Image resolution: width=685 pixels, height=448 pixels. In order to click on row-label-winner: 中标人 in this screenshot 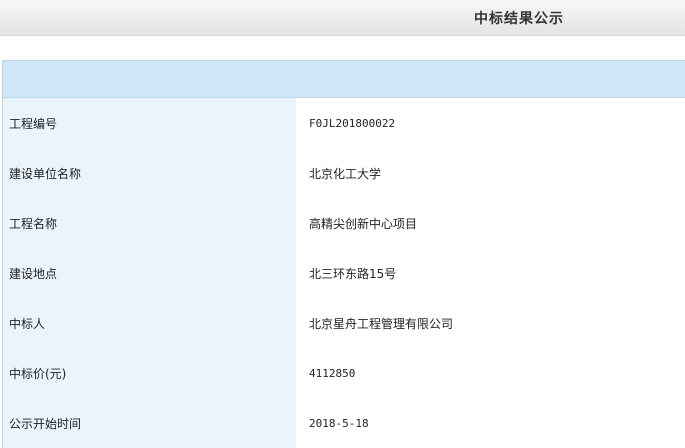, I will do `click(149, 323)`.